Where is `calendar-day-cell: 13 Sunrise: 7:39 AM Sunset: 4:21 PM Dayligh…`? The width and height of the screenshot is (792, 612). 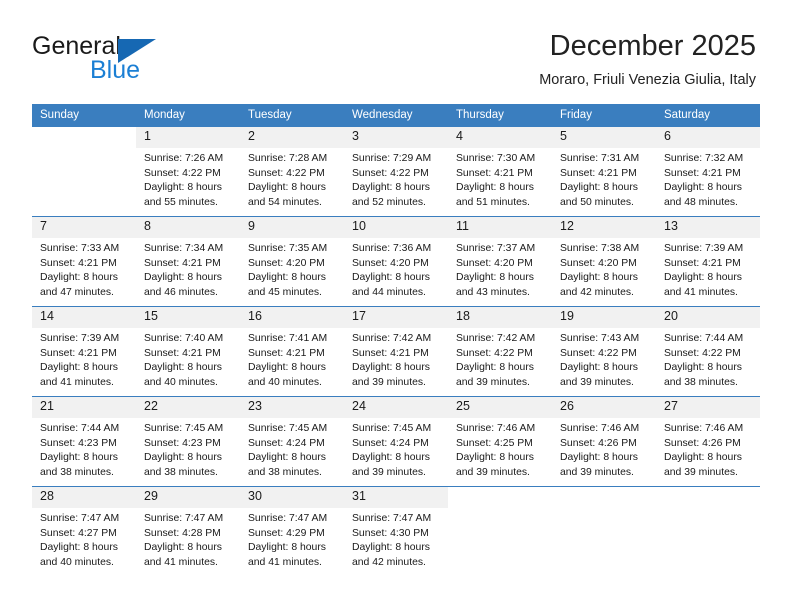 calendar-day-cell: 13 Sunrise: 7:39 AM Sunset: 4:21 PM Dayligh… is located at coordinates (708, 261).